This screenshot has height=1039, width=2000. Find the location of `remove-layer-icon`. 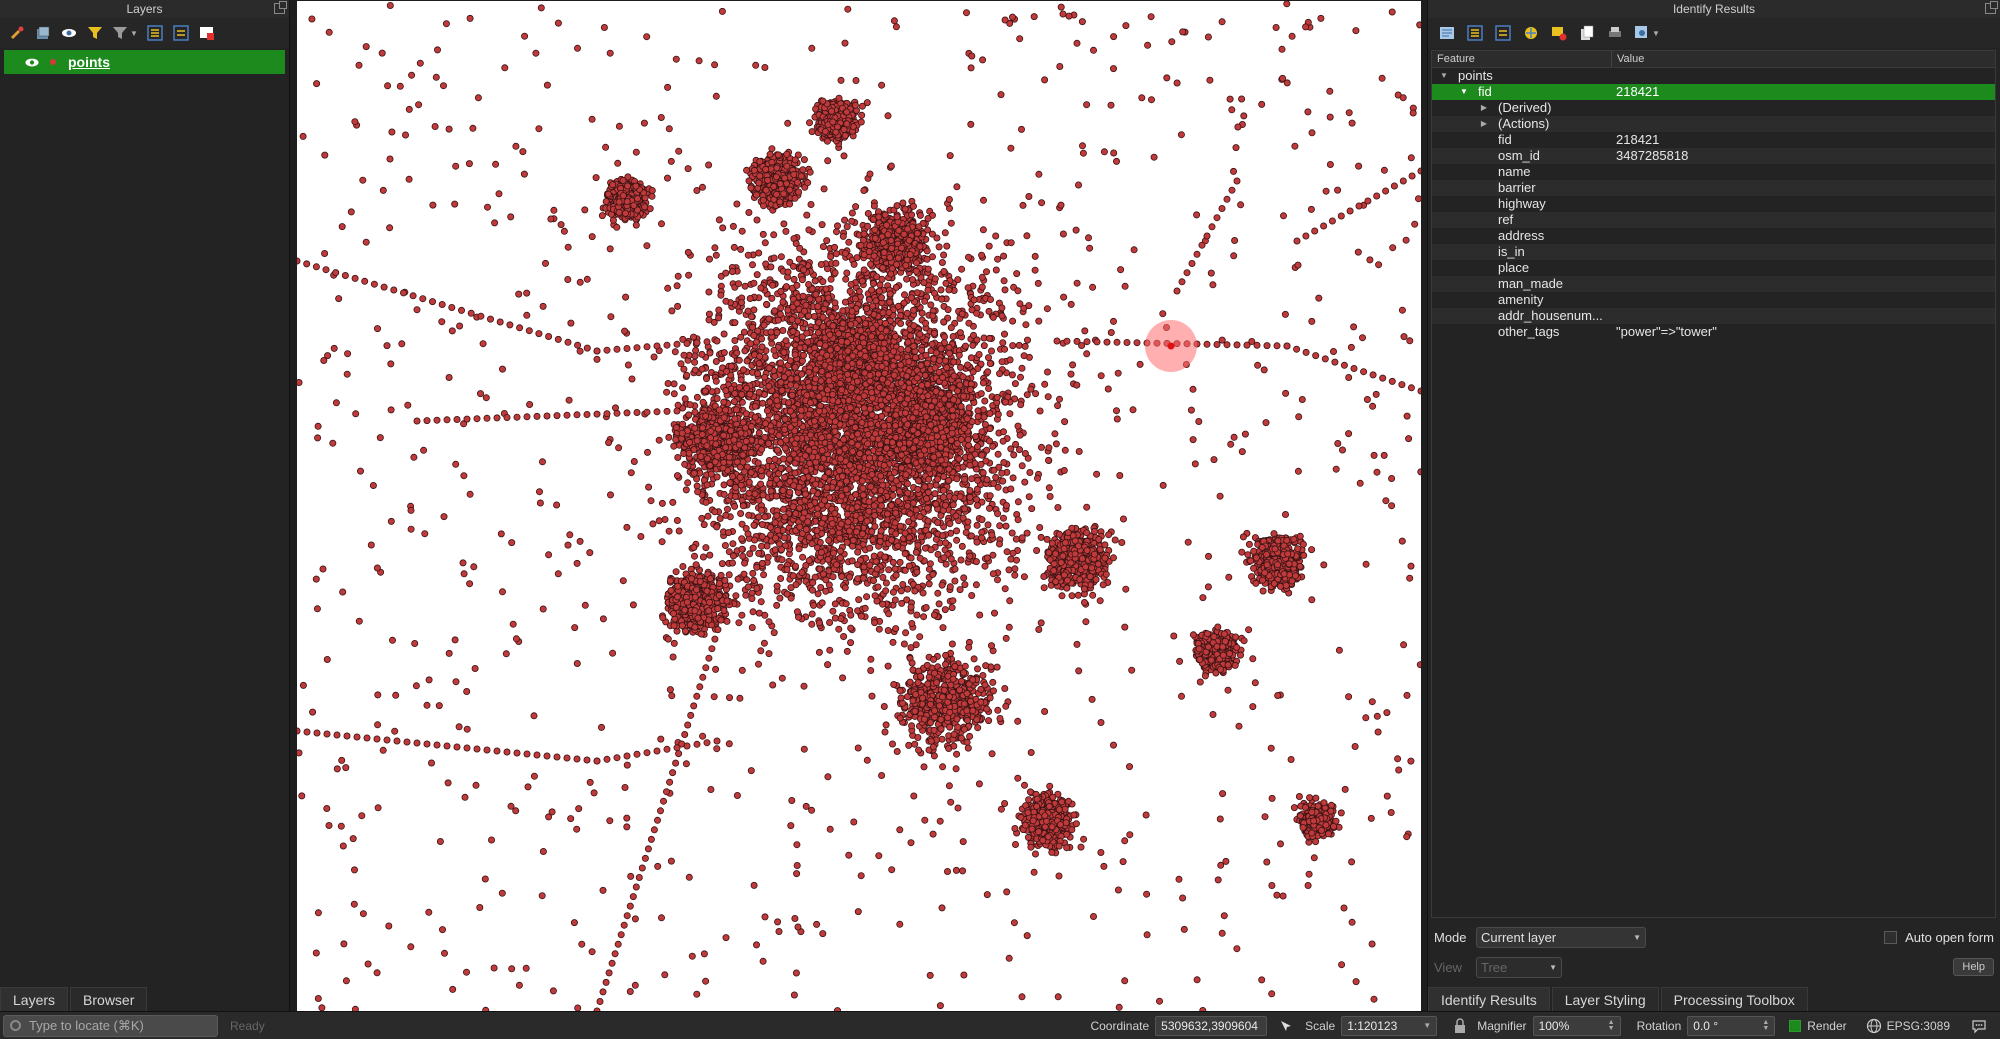

remove-layer-icon is located at coordinates (207, 33).